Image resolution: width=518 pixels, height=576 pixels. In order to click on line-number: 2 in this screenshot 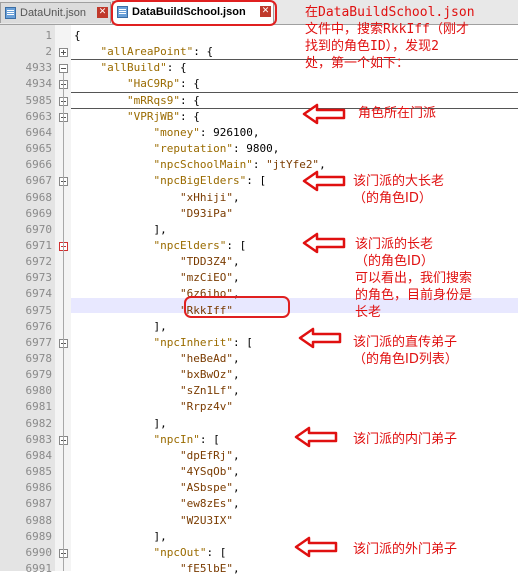, I will do `click(48, 51)`.